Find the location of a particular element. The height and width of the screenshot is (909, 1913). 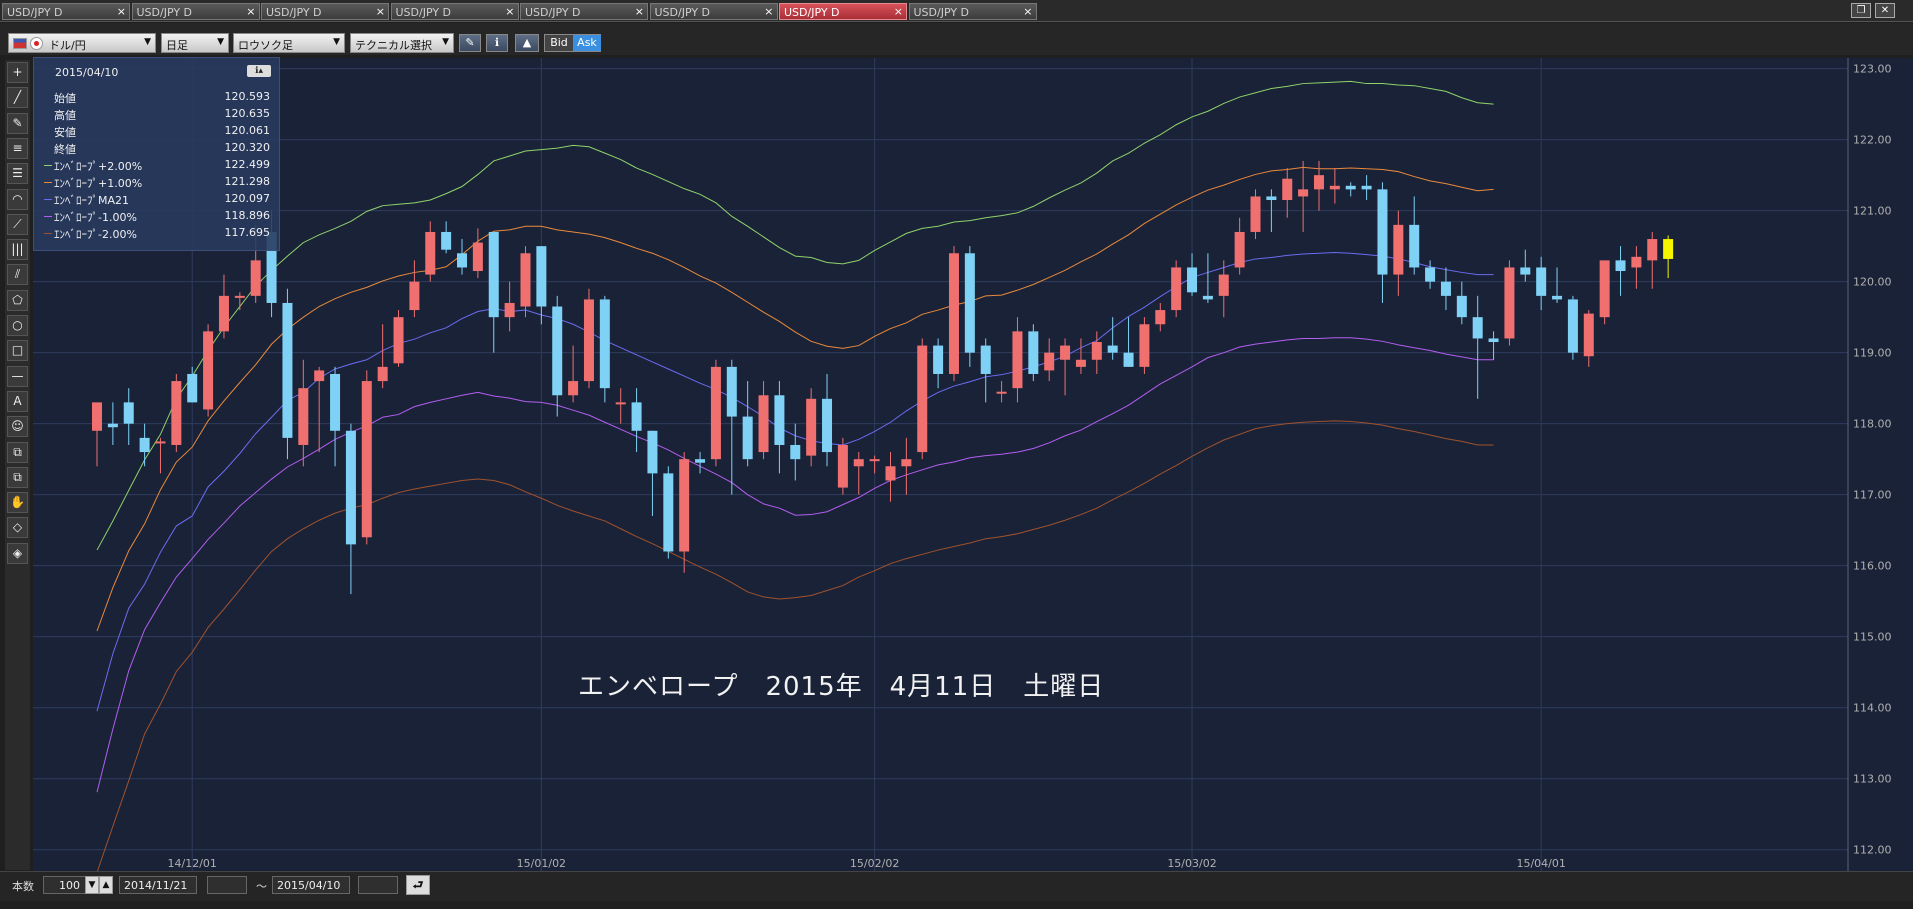

tab-usdjpy-1: USD/JPY D × is located at coordinates (66, 11).